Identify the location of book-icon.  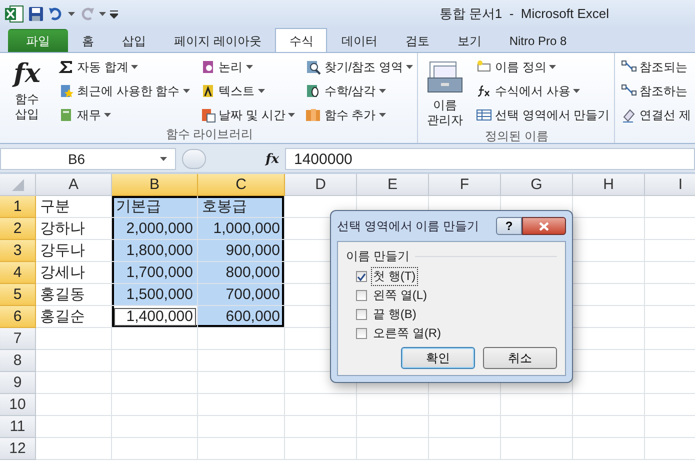
(66, 115).